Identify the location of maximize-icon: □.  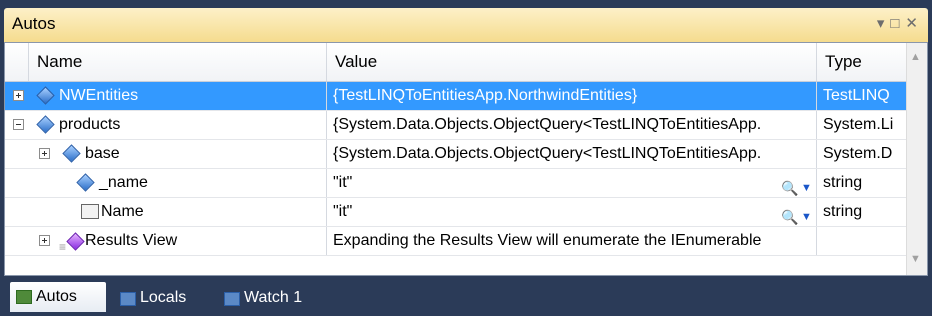
(897, 23).